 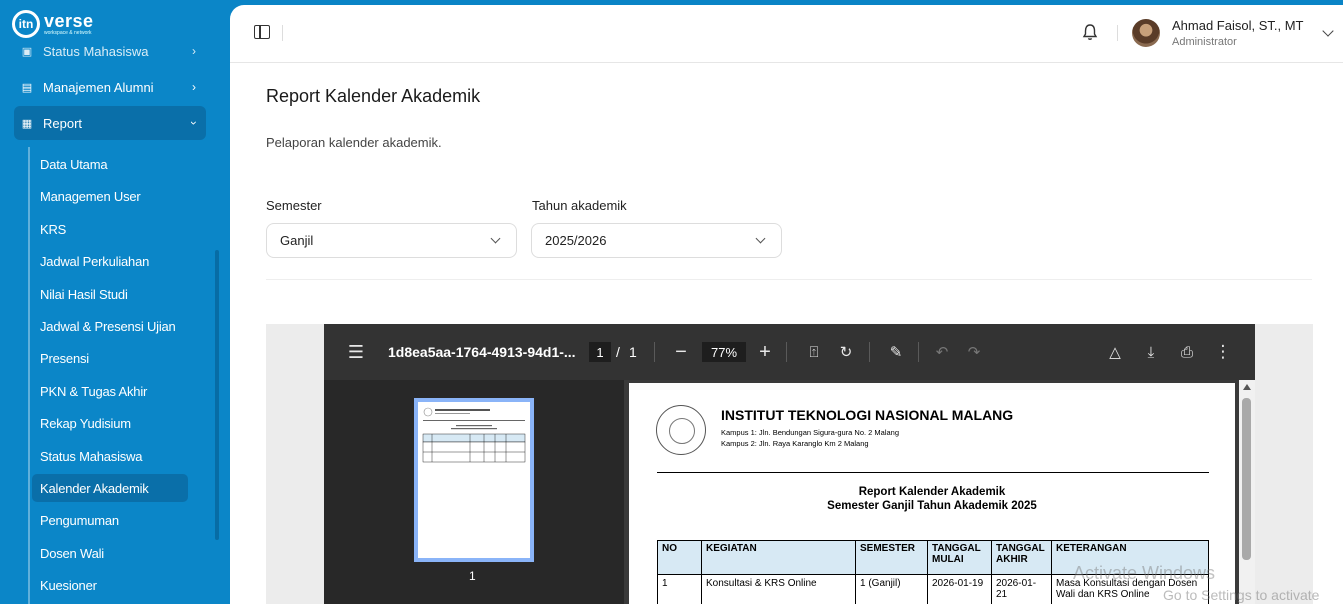 What do you see at coordinates (959, 589) in the screenshot?
I see `table-cell: 2026-01-19` at bounding box center [959, 589].